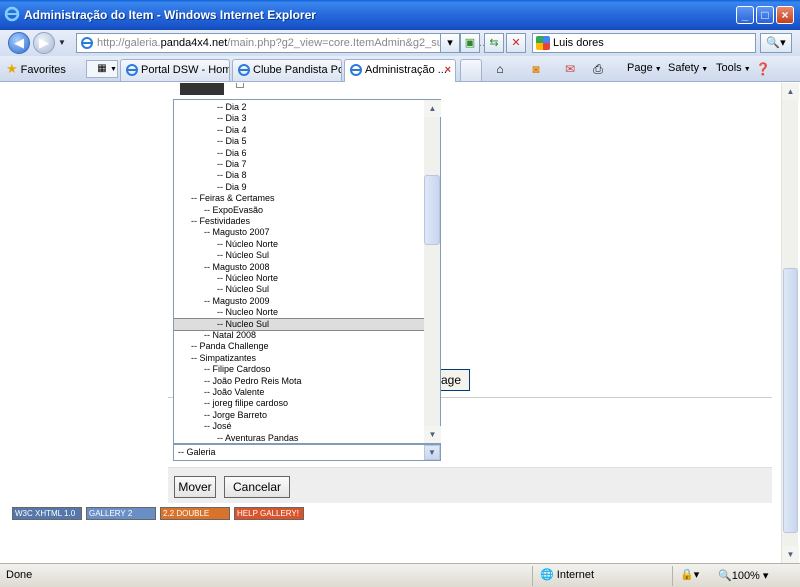  Describe the element at coordinates (299, 415) in the screenshot. I see `tree-item: -- Jorge Barreto` at that location.